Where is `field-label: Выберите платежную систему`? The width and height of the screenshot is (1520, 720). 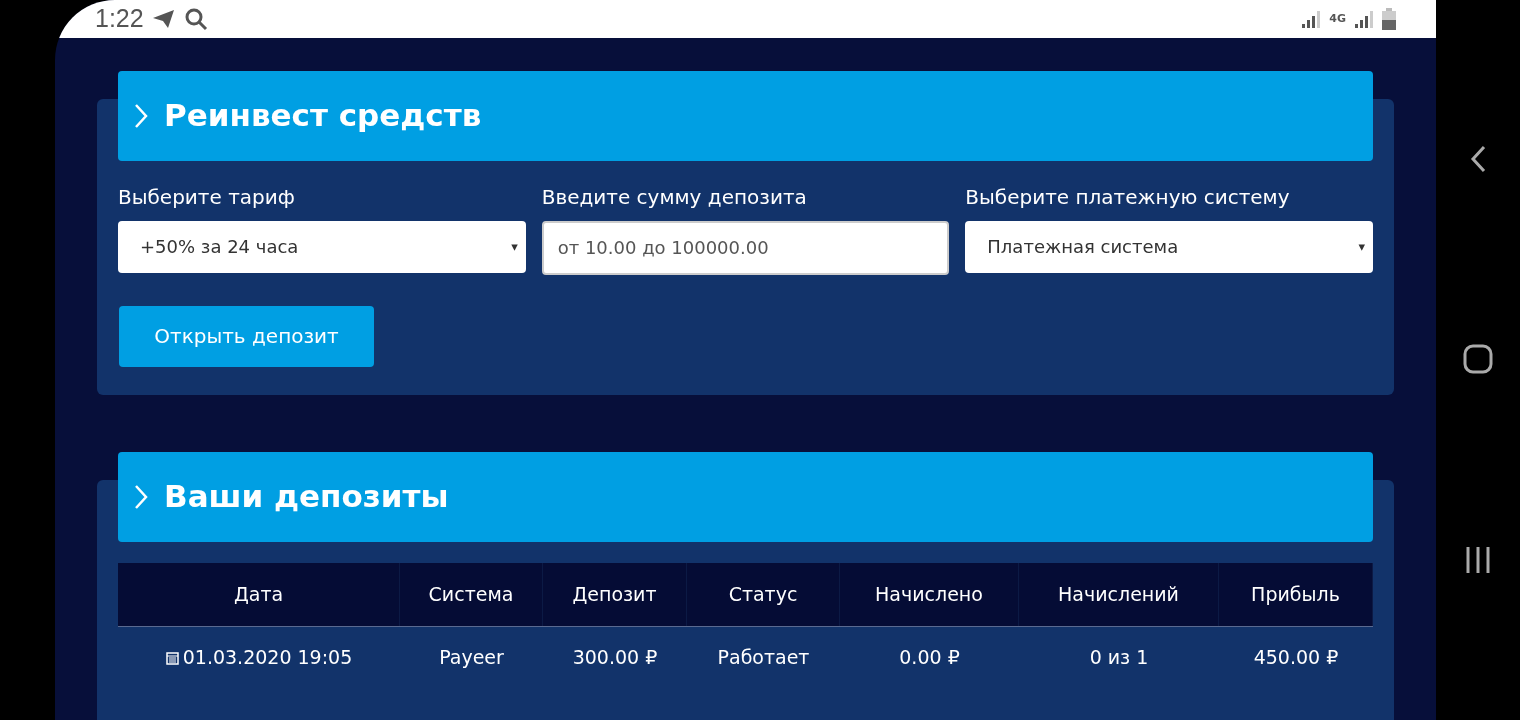
field-label: Выберите платежную систему is located at coordinates (1128, 196).